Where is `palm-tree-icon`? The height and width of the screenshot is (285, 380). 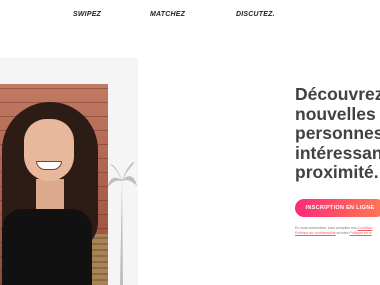 palm-tree-icon is located at coordinates (122, 223).